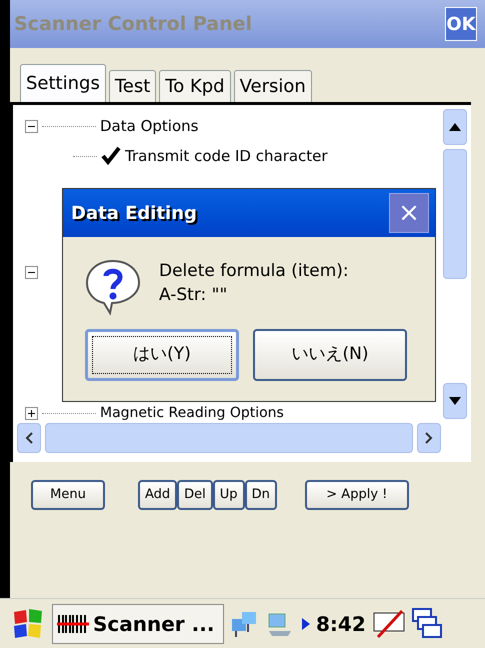 The image size is (485, 648). Describe the element at coordinates (111, 156) in the screenshot. I see `checkbox` at that location.